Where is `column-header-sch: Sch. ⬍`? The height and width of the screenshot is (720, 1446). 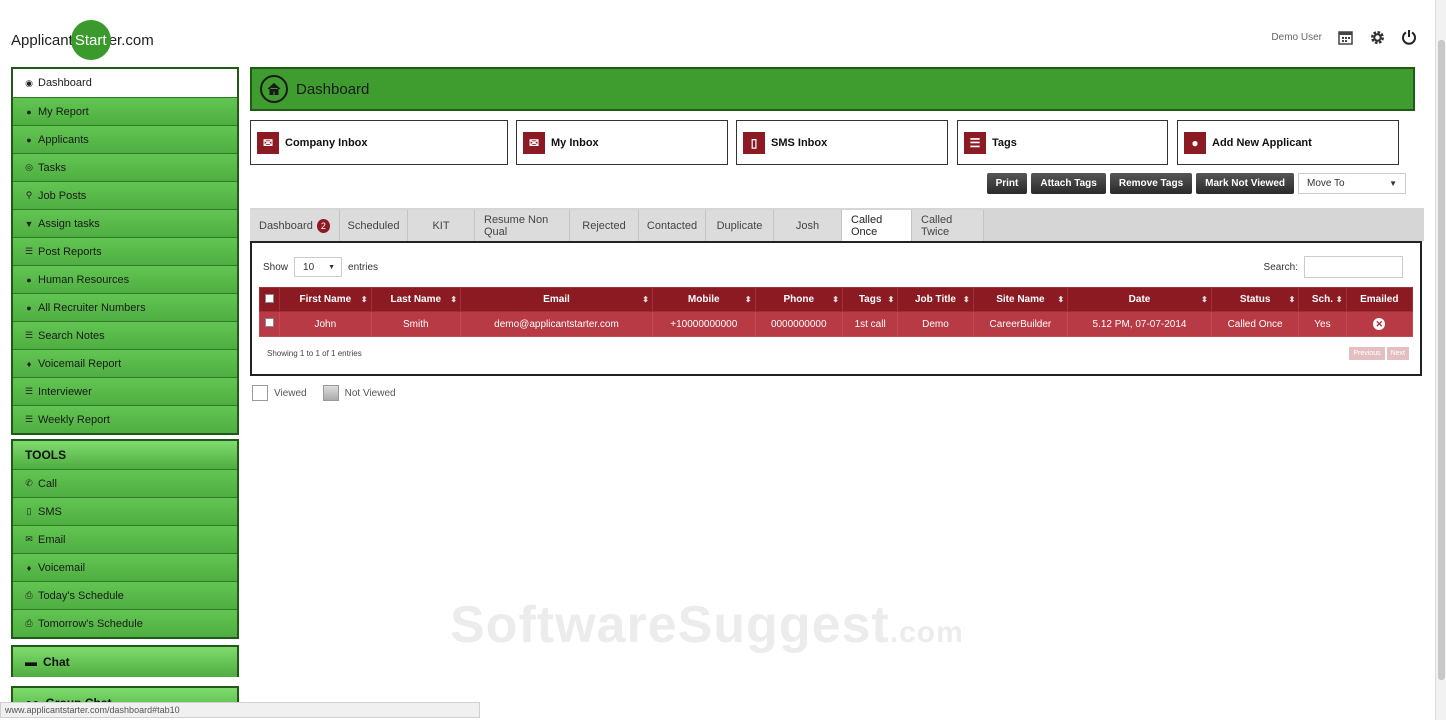
column-header-sch: Sch. ⬍ is located at coordinates (1322, 299).